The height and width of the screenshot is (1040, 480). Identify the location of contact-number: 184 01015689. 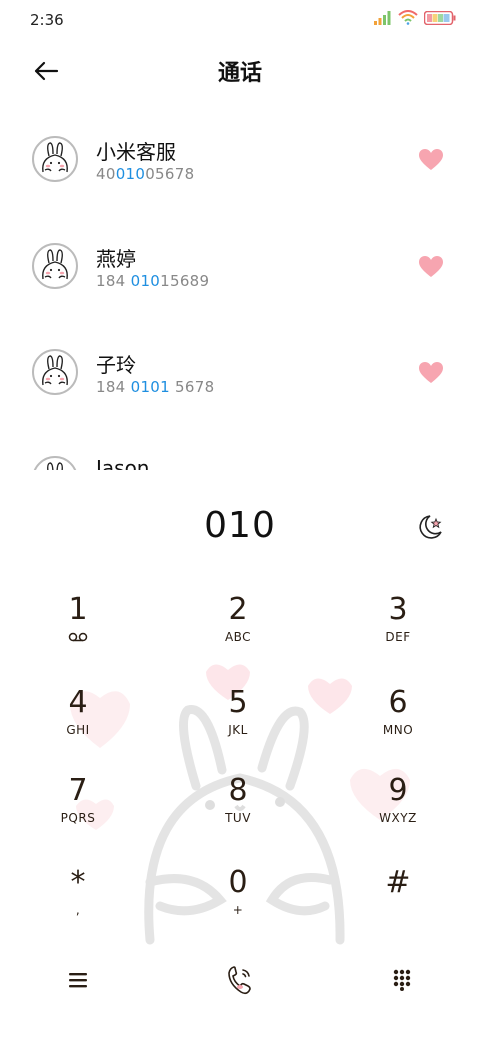
(153, 281).